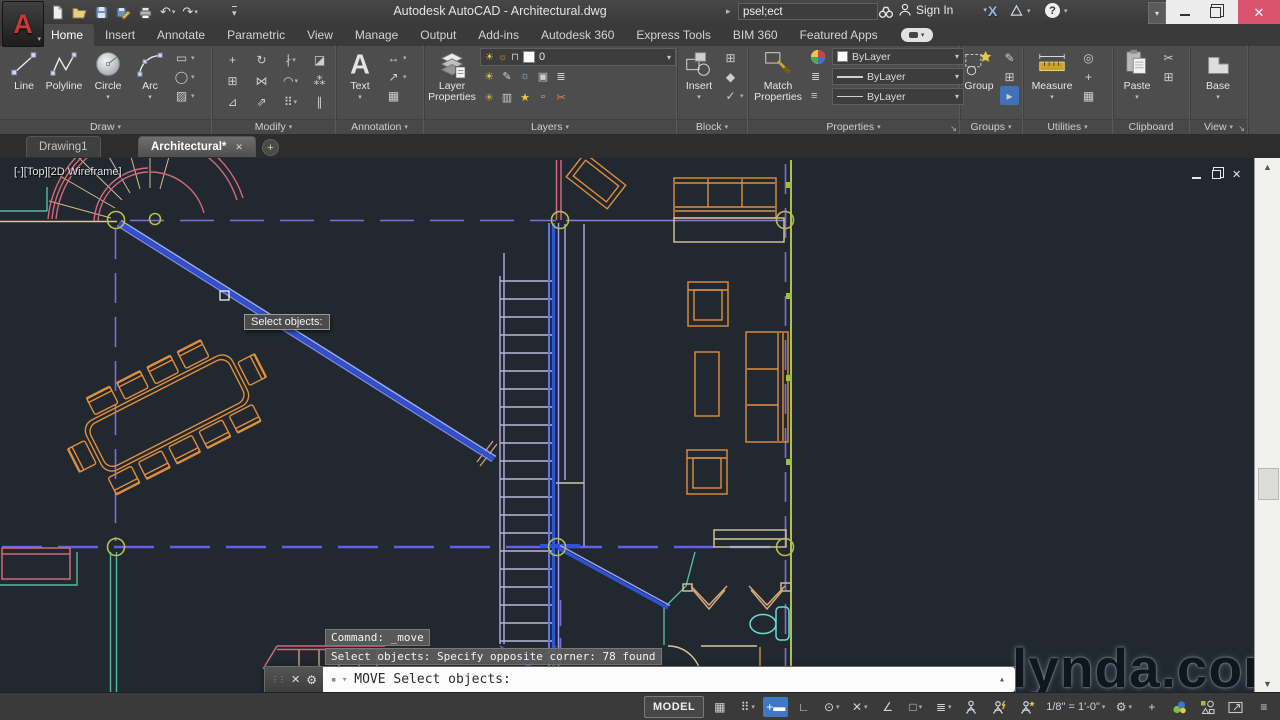 The height and width of the screenshot is (720, 1280). Describe the element at coordinates (1236, 174) in the screenshot. I see `viewport-close-icon: ✕` at that location.